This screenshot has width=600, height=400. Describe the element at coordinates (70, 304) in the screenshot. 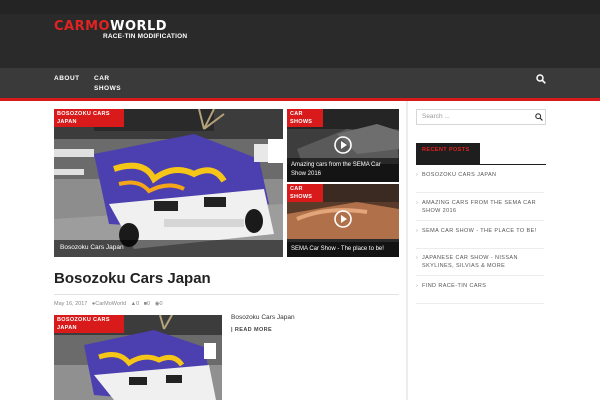

I see `post-date: May 16, 2017` at that location.